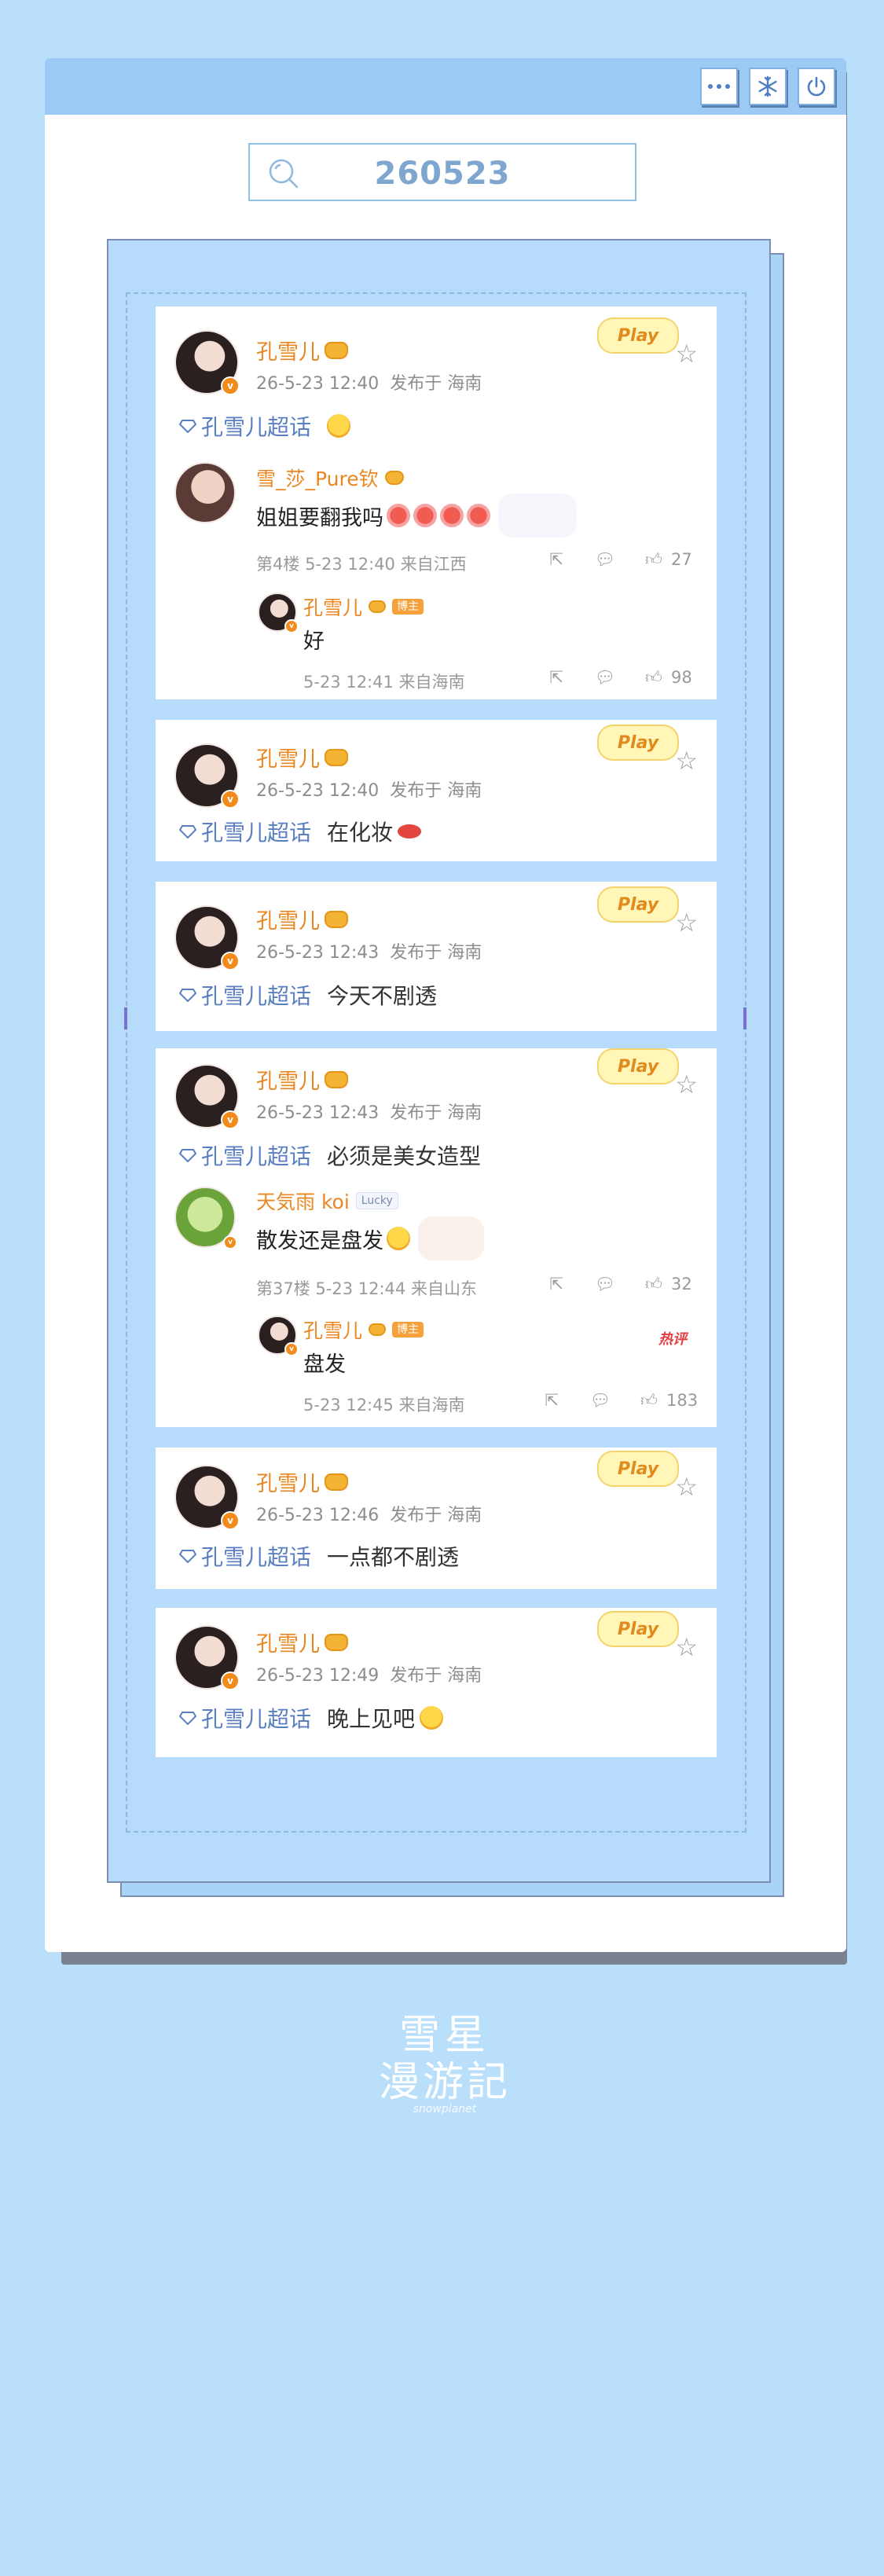 The height and width of the screenshot is (2576, 884). Describe the element at coordinates (369, 1515) in the screenshot. I see `post-meta: 26-5-23 12:46 发布于 海南` at that location.